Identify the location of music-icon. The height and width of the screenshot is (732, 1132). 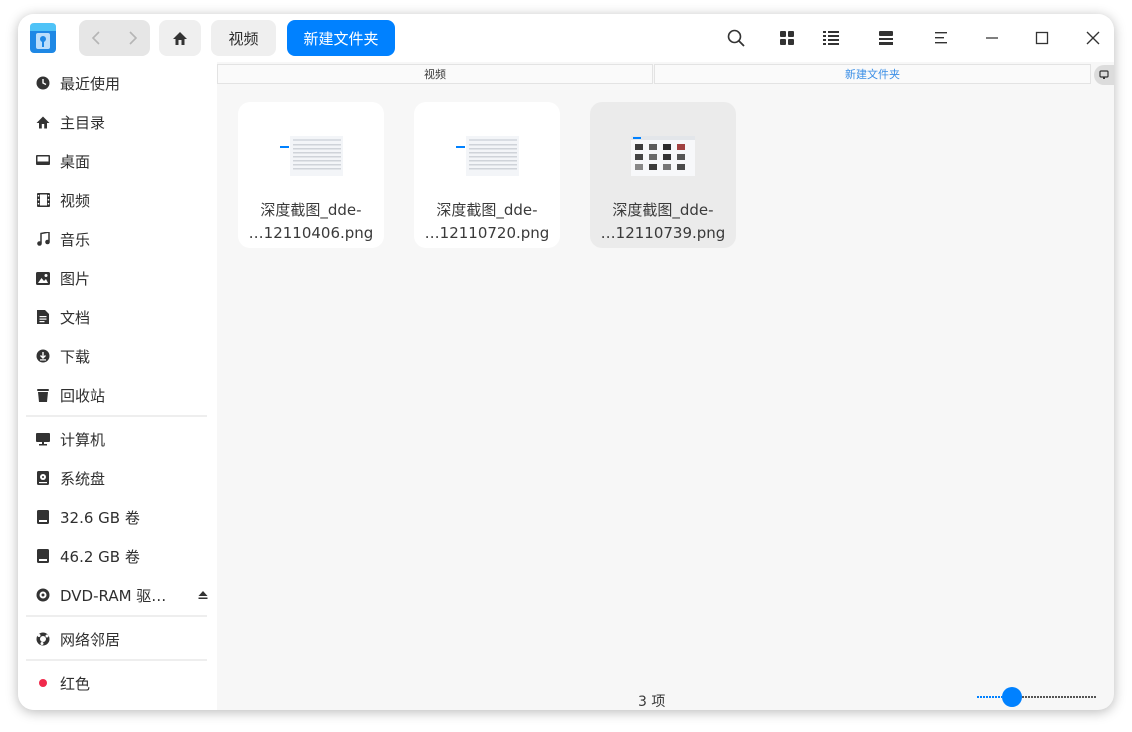
(43, 239).